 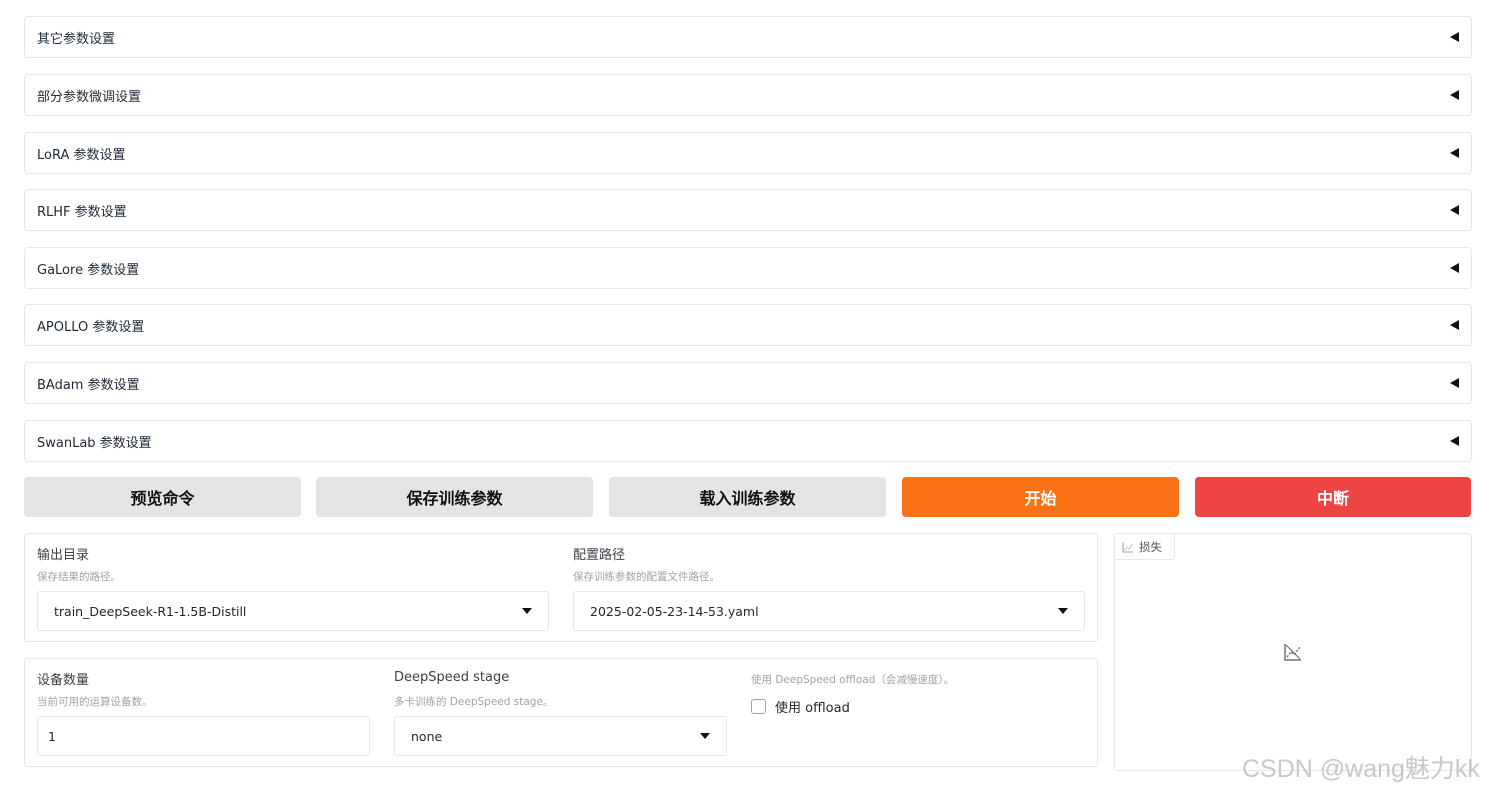 I want to click on start-button: 开始, so click(x=1040, y=497).